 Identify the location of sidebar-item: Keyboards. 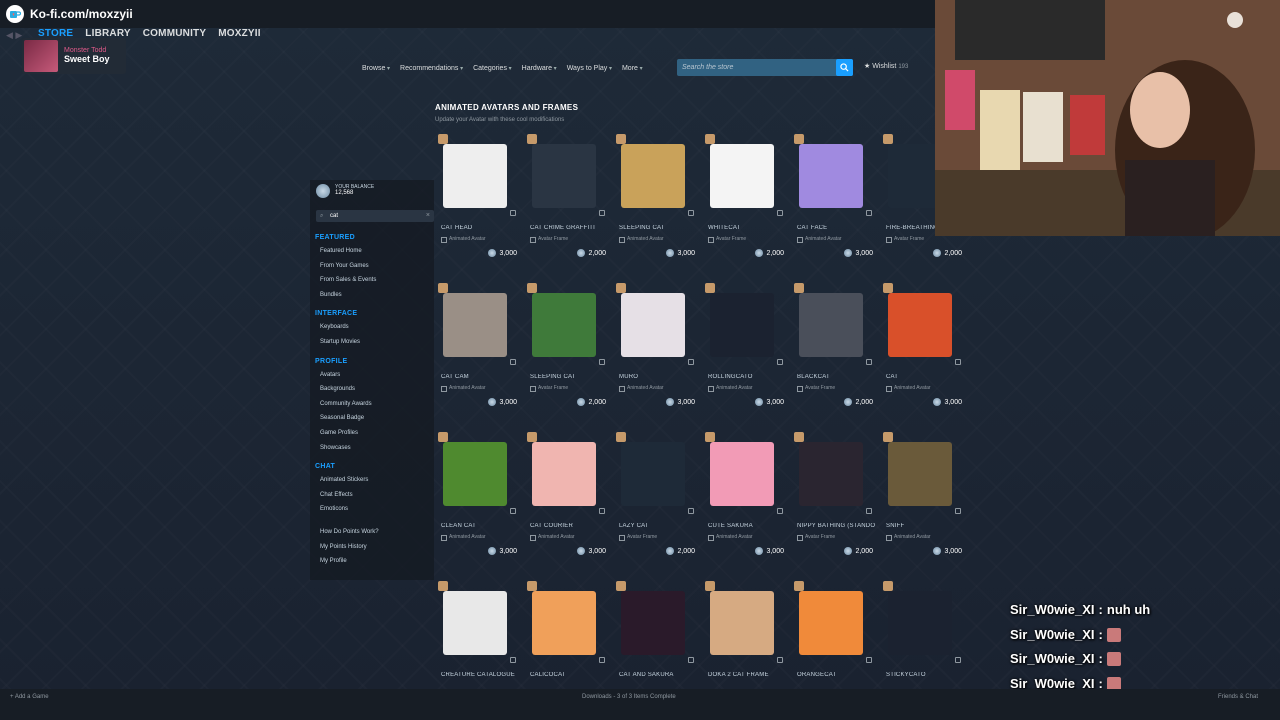
(347, 327).